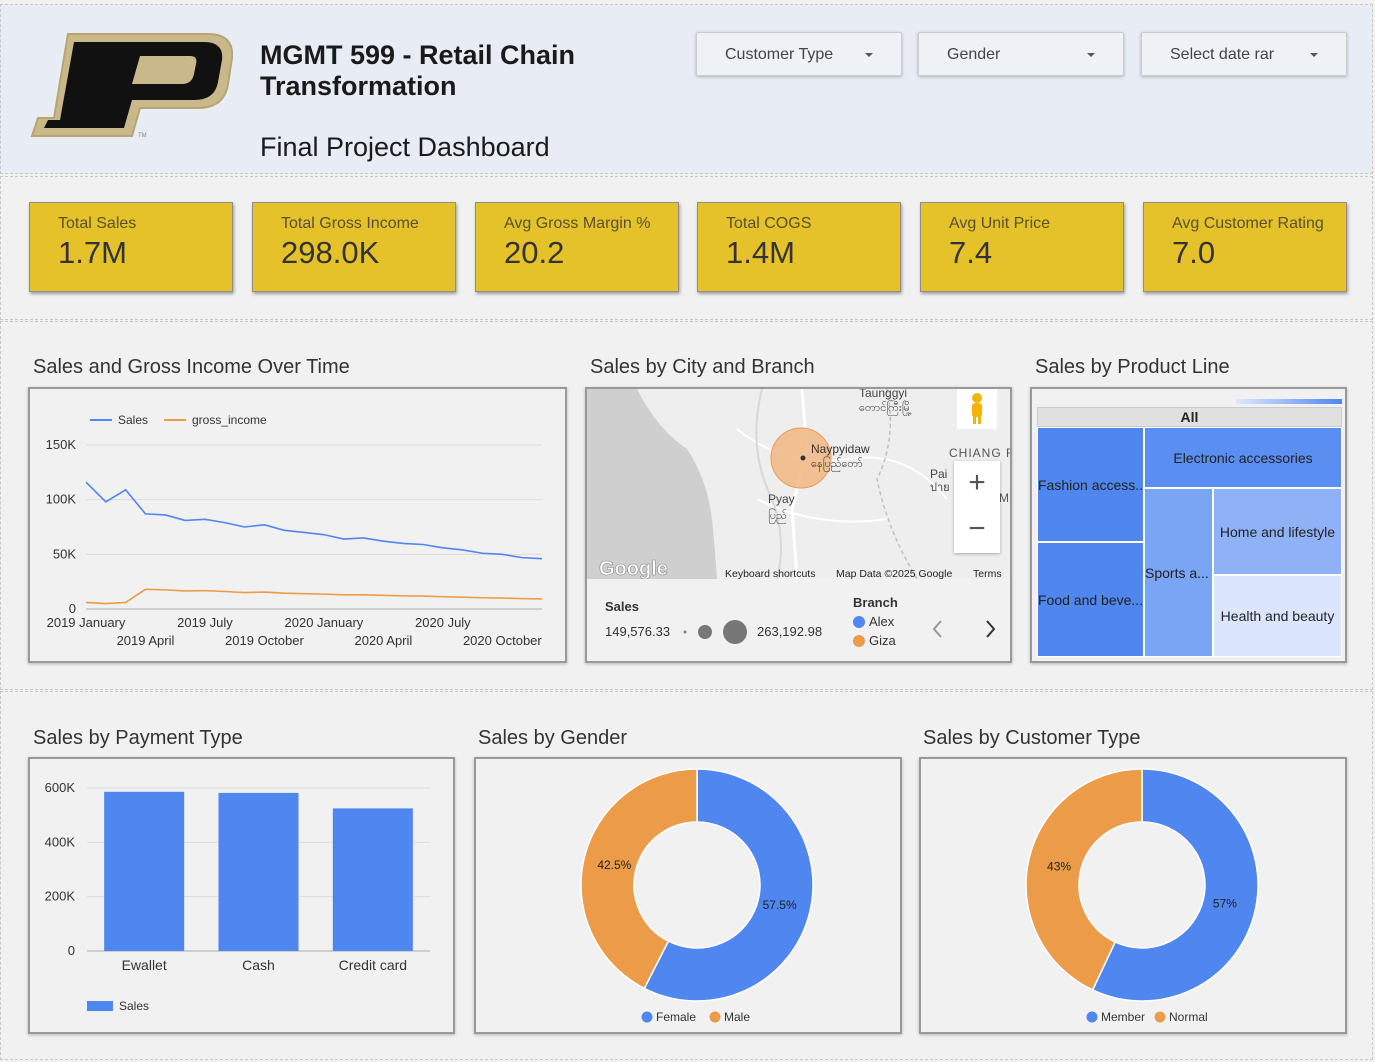 This screenshot has height=1062, width=1375. I want to click on map-title: Sales by City and Branch, so click(702, 367).